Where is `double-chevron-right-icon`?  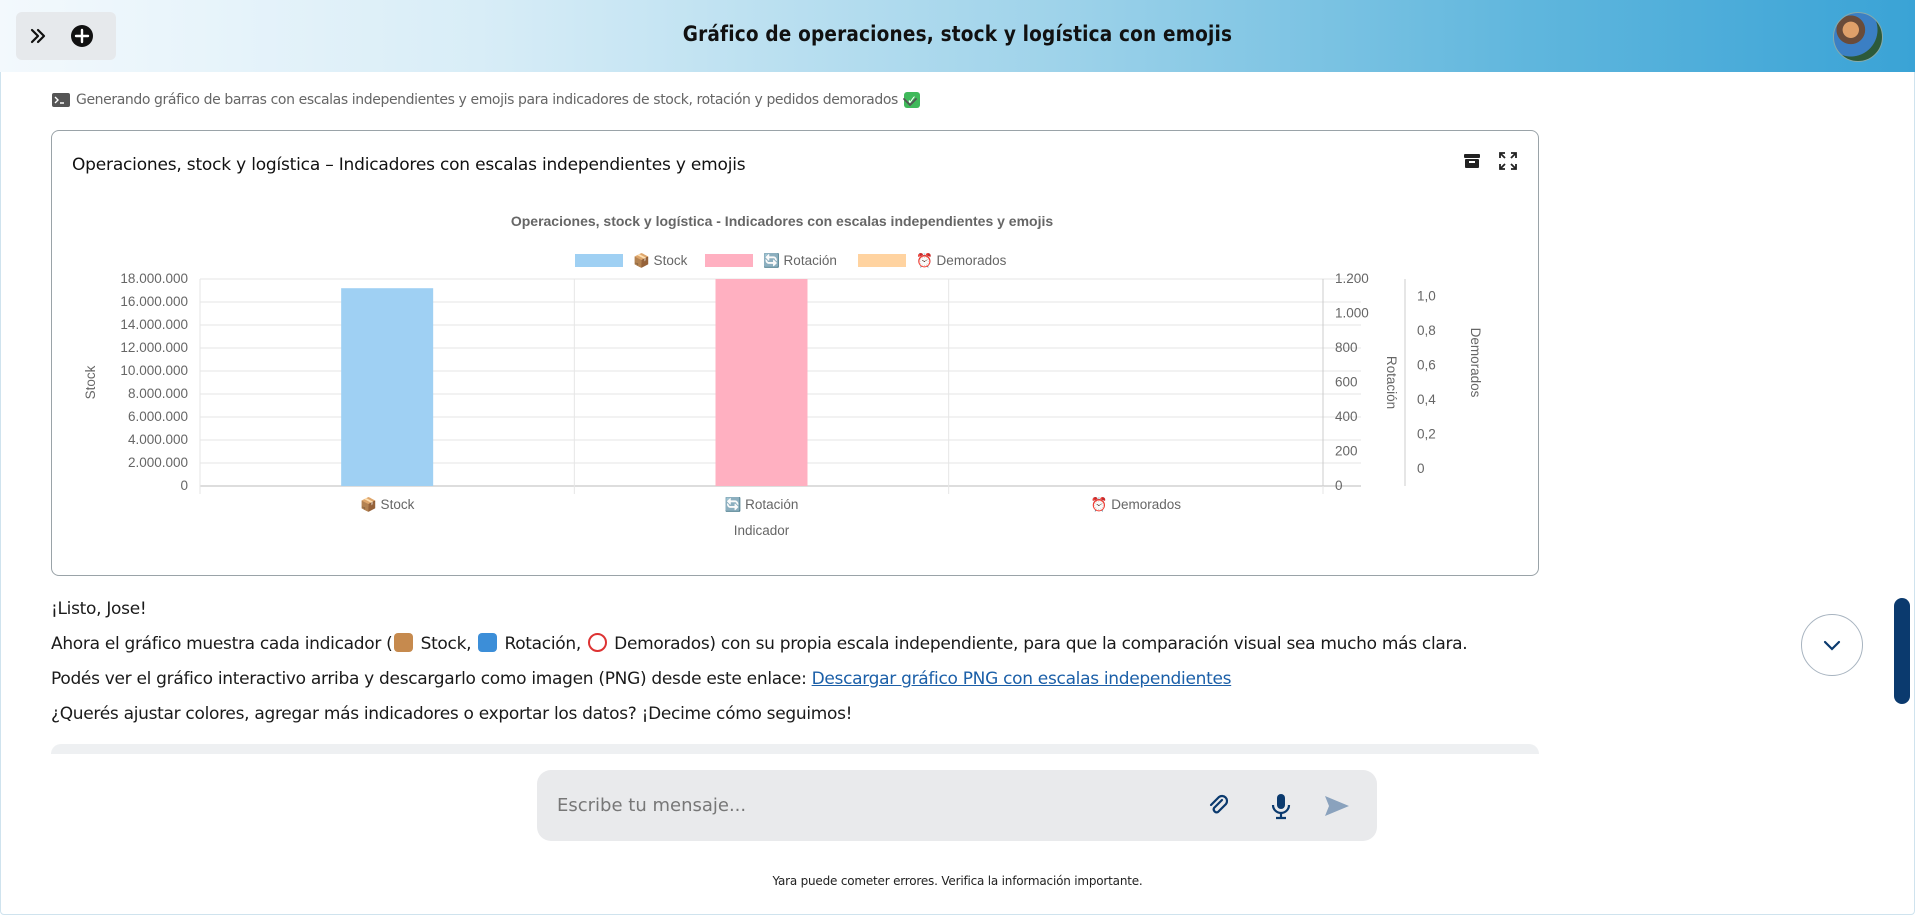 double-chevron-right-icon is located at coordinates (38, 36).